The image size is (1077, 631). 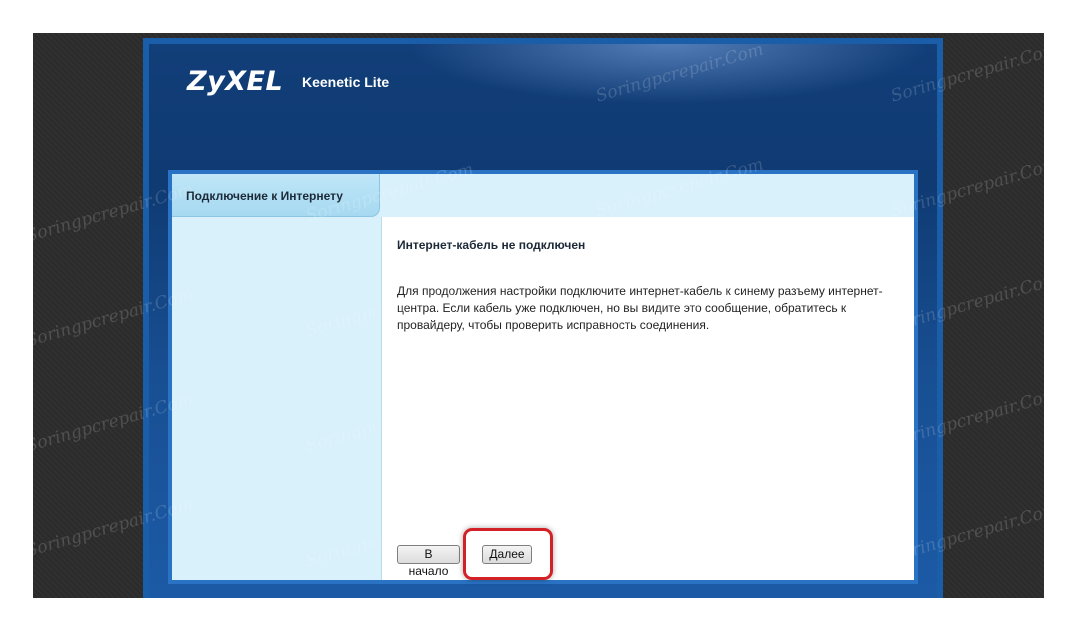 What do you see at coordinates (491, 245) in the screenshot?
I see `page-title: Интернет-кабель не подключен` at bounding box center [491, 245].